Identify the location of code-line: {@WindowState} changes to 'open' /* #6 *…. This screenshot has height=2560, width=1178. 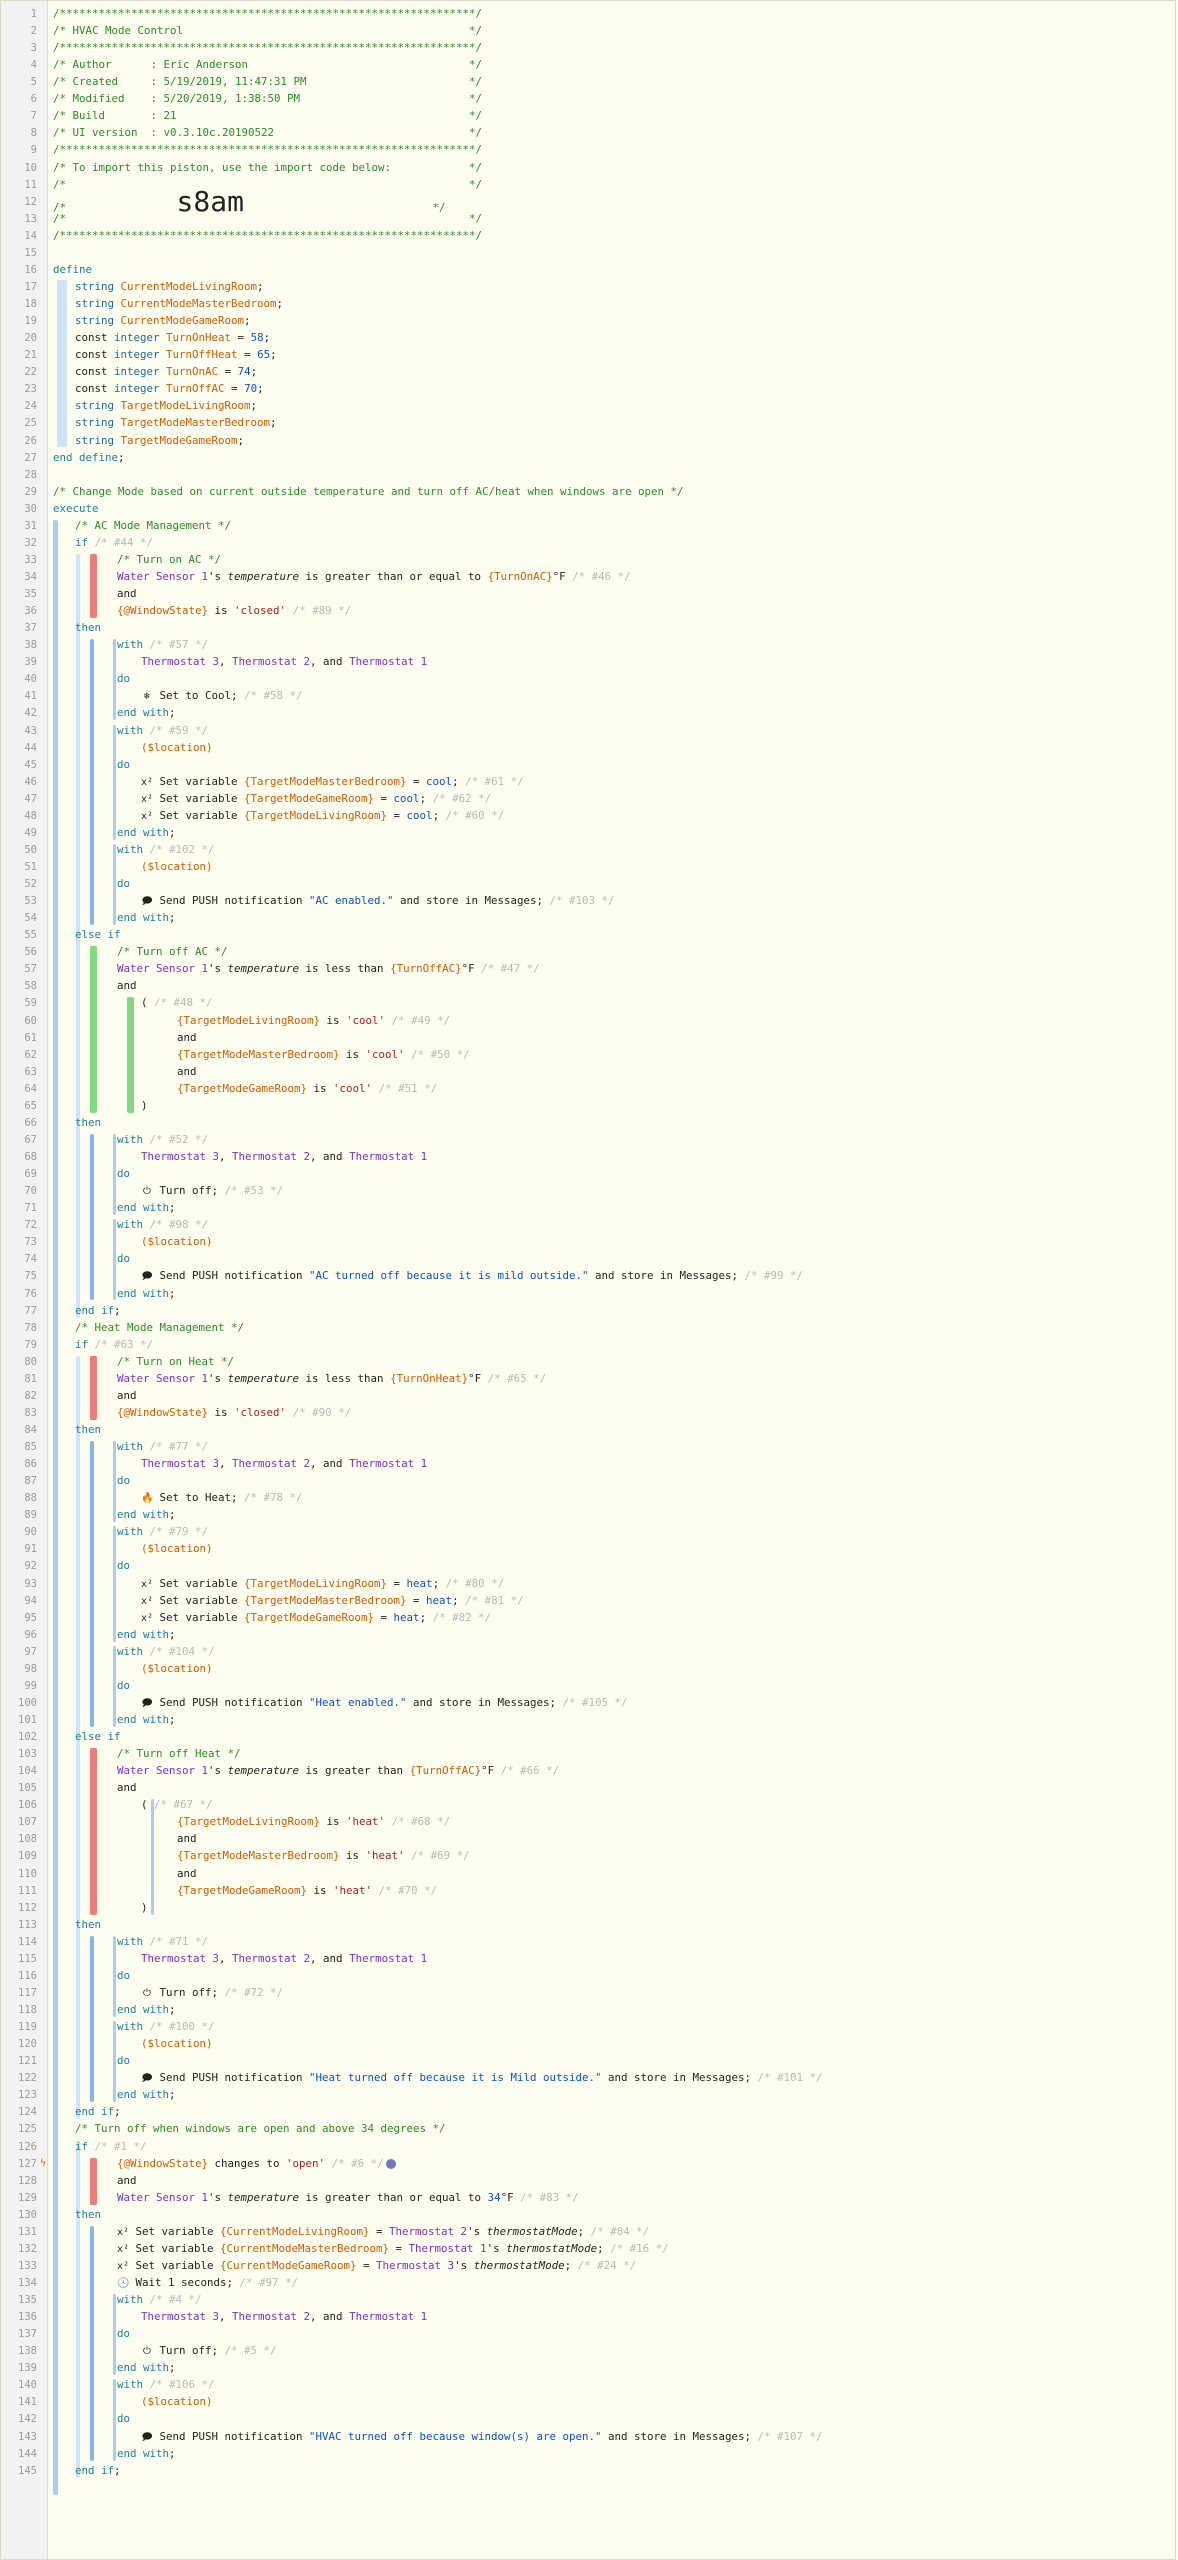
(256, 2164).